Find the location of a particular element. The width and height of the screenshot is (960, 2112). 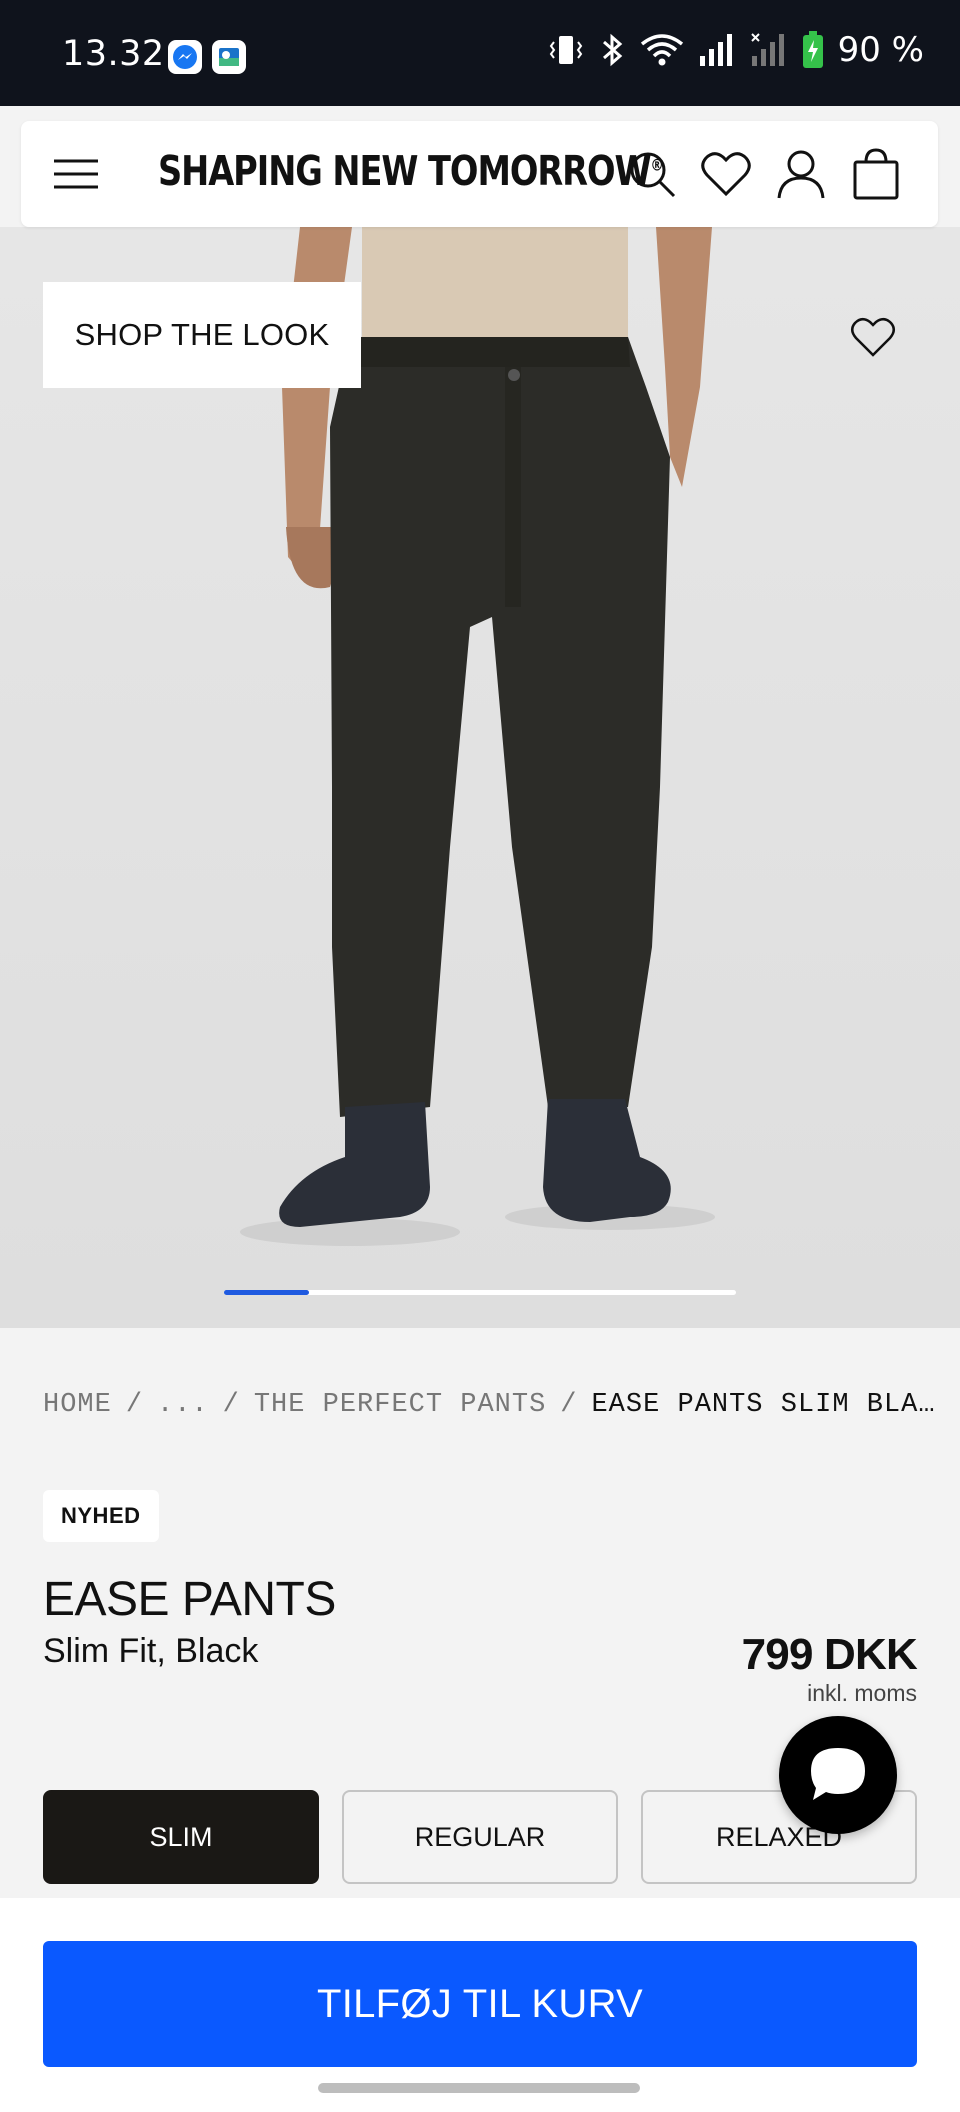

status-bar: 13.32 90 % is located at coordinates (480, 53).